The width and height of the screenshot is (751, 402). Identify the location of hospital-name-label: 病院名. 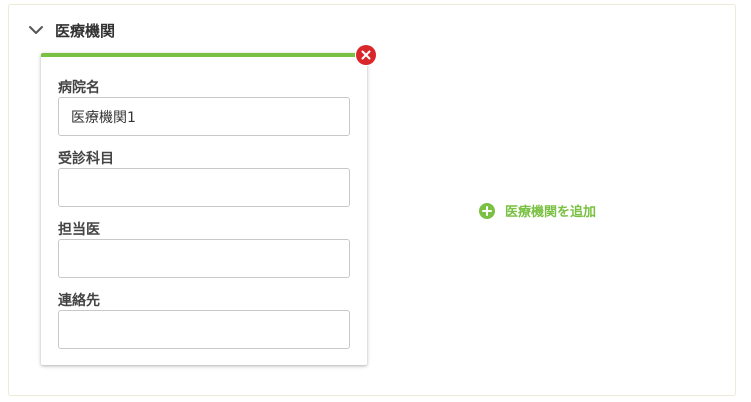
(79, 88).